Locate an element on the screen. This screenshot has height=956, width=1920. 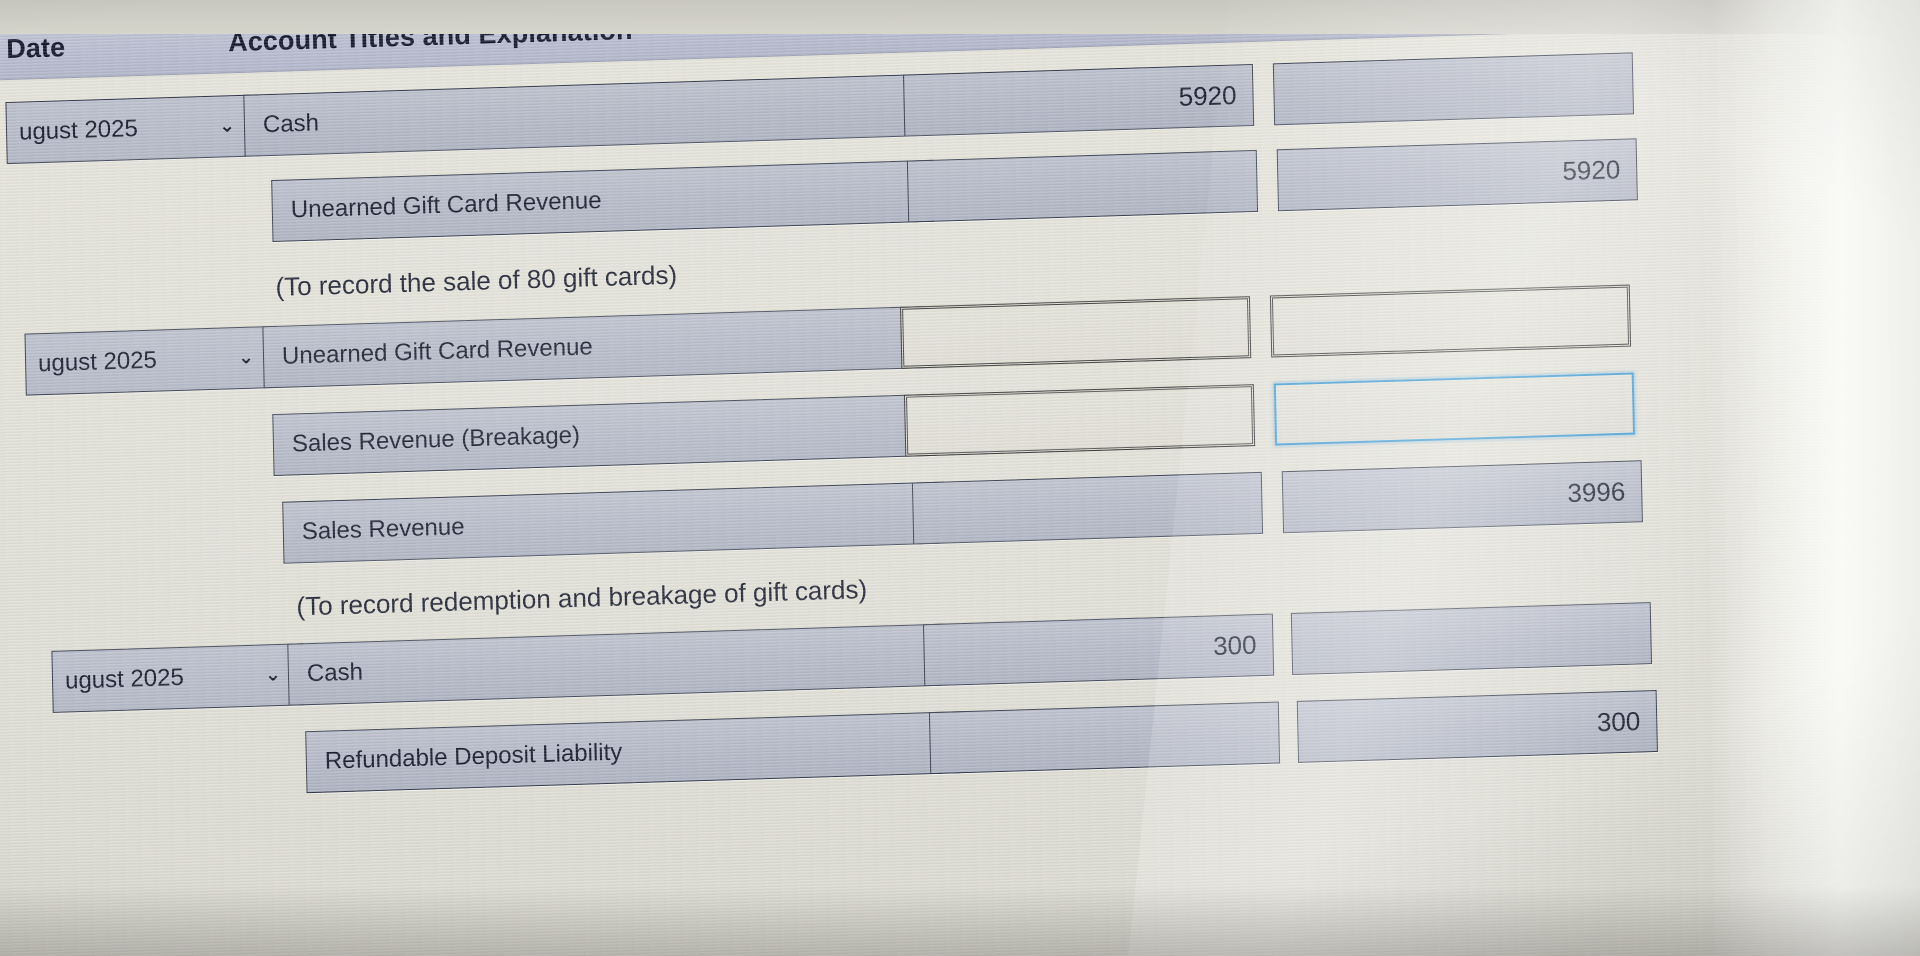
date-select-entry-2: ugust 2025 ⌄ is located at coordinates (151, 360).